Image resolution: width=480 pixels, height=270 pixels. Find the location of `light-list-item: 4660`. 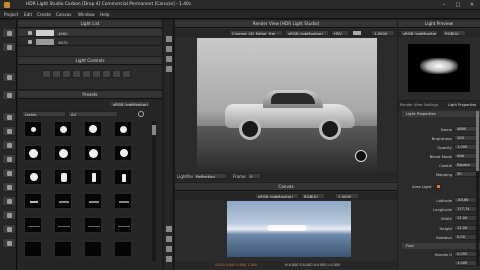

light-list-item: 4660 is located at coordinates (90, 33).